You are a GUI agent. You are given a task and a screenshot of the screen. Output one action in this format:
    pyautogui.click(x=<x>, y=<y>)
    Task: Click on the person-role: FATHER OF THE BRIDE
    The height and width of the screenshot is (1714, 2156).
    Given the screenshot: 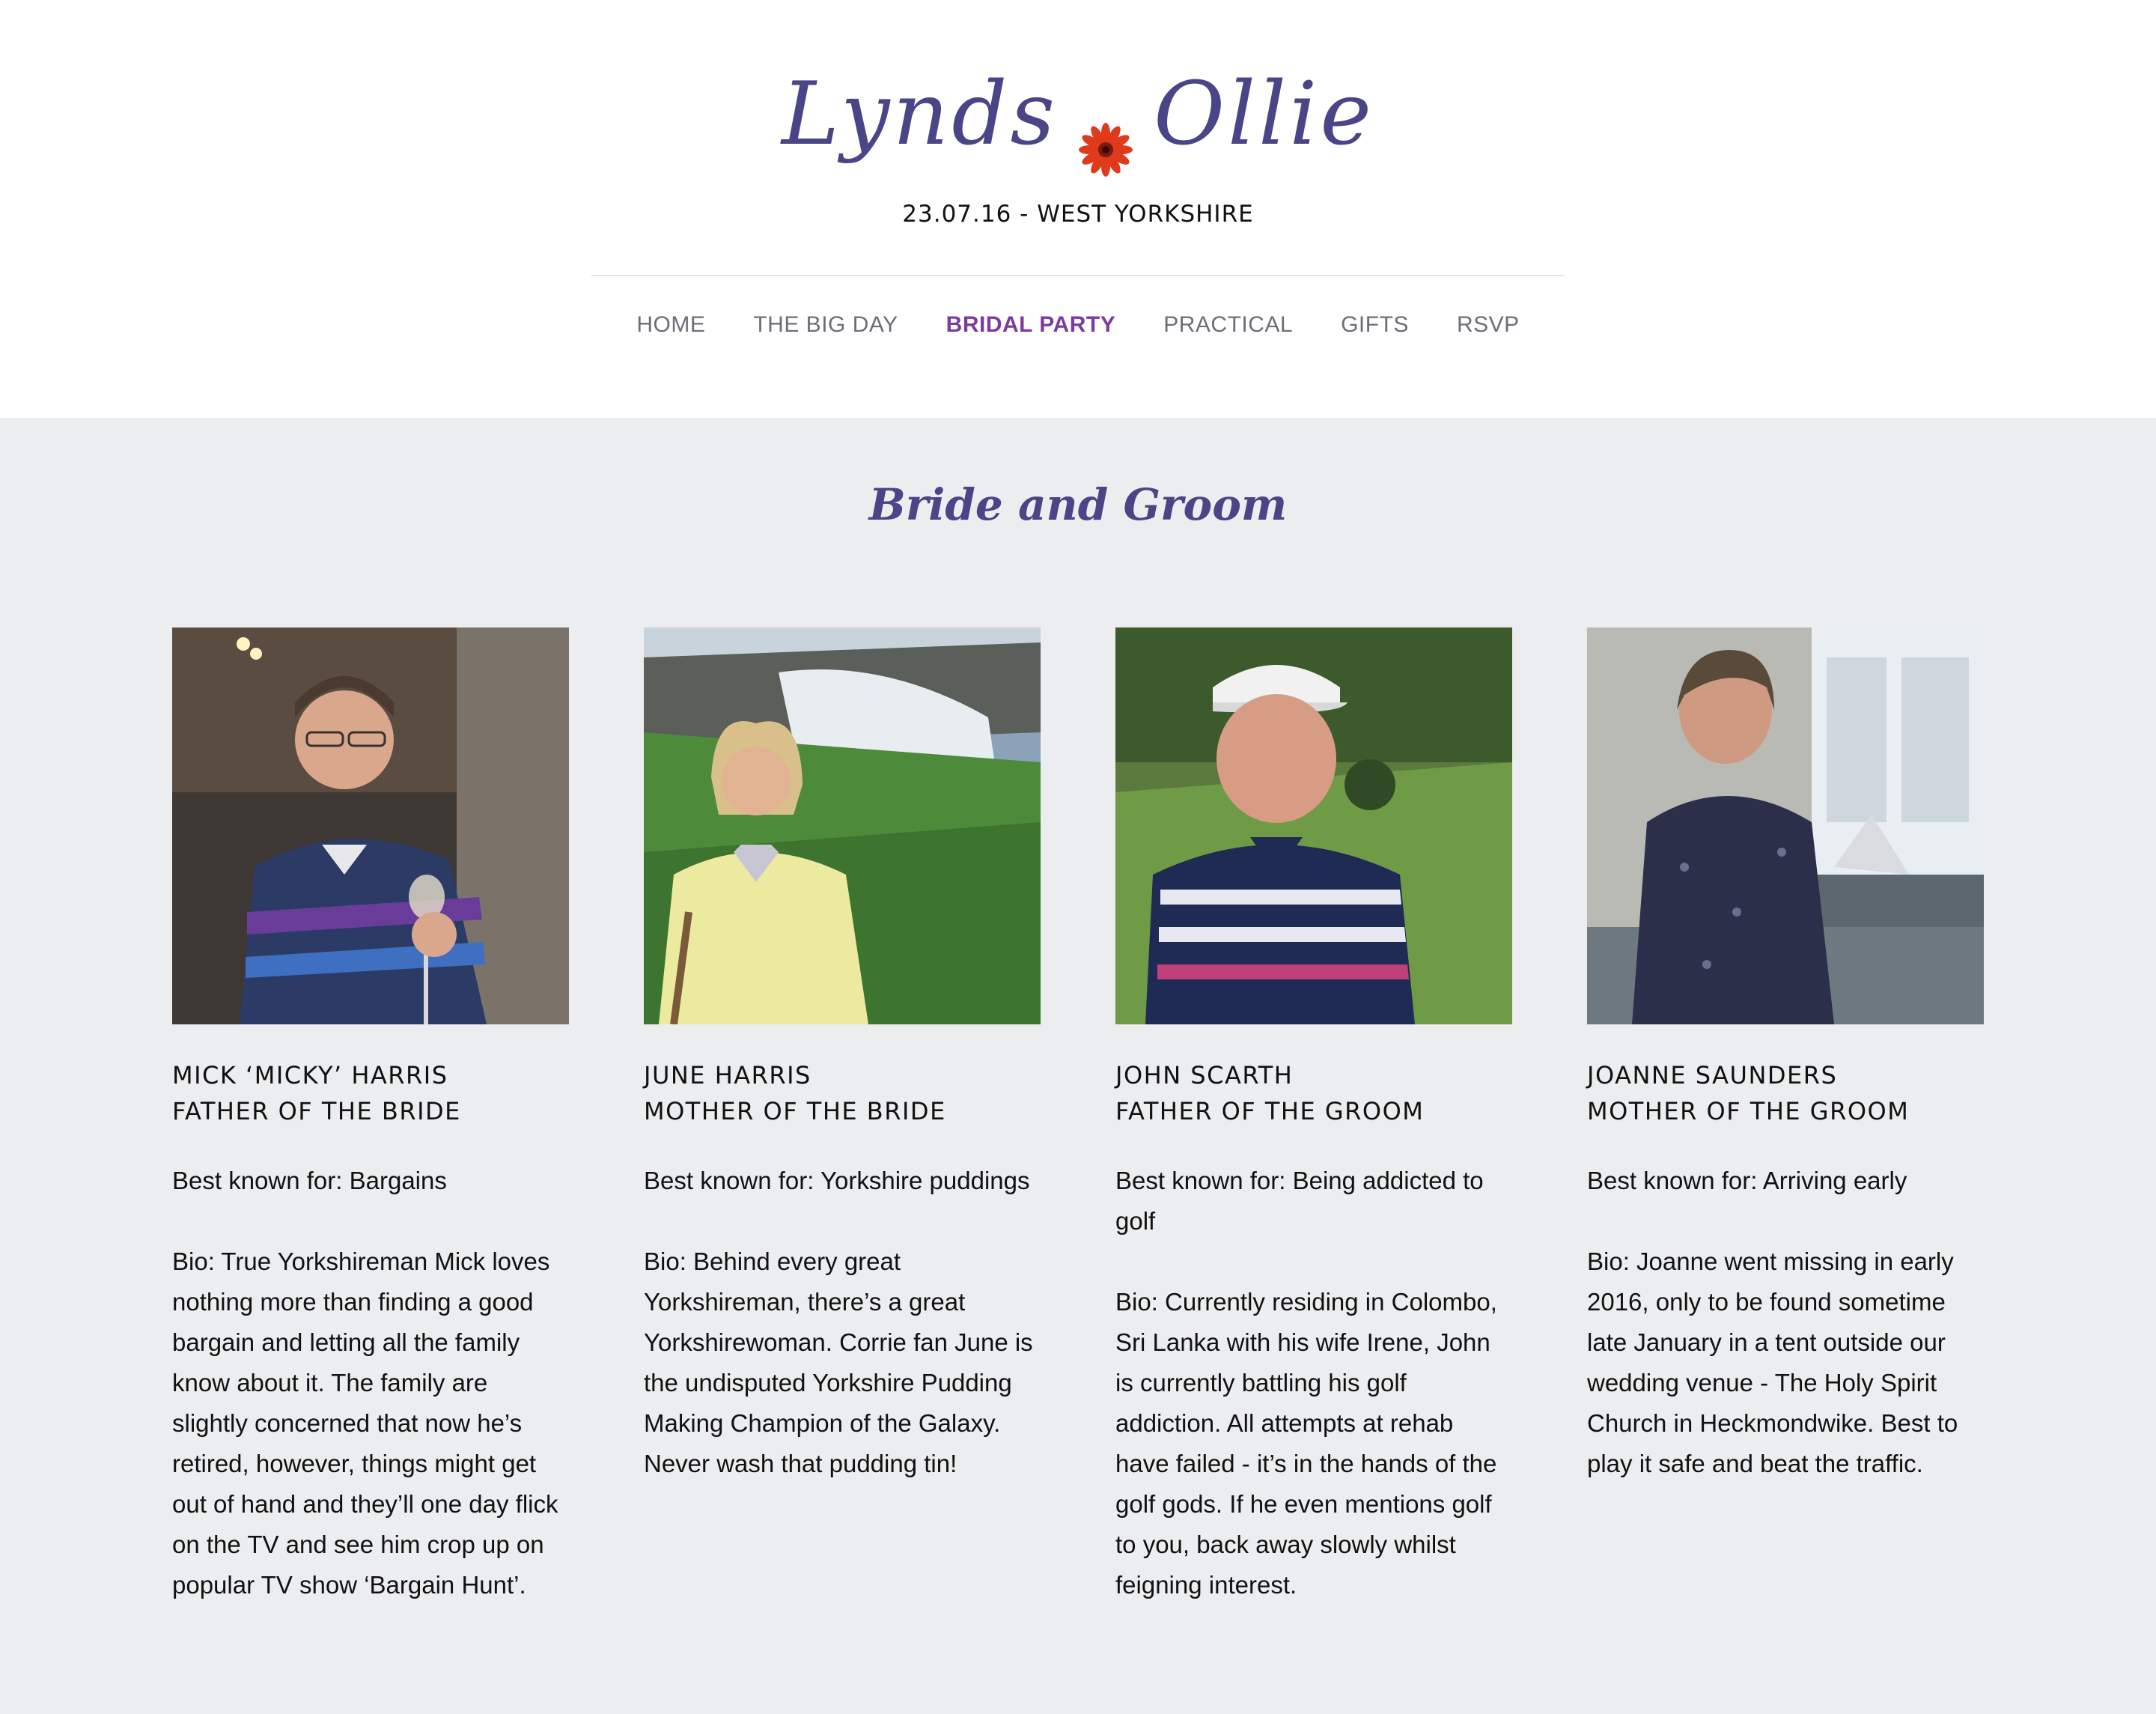 What is the action you would take?
    pyautogui.click(x=316, y=1111)
    